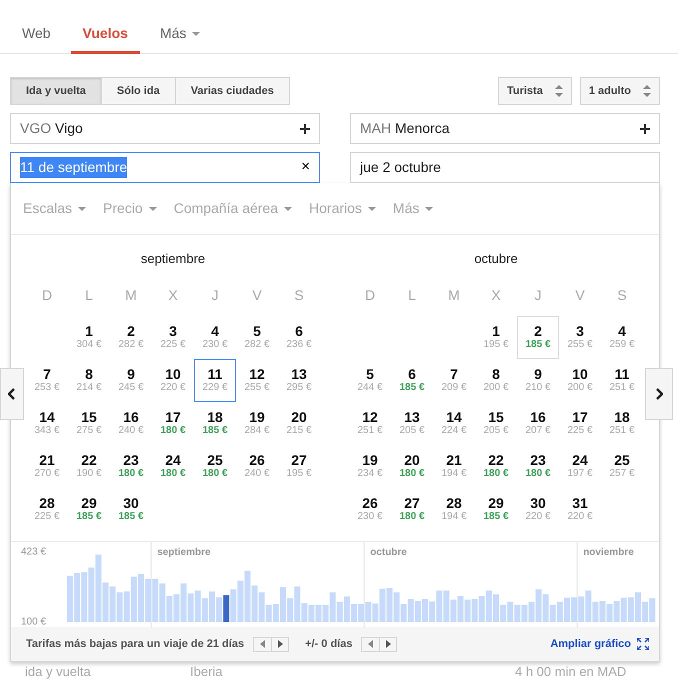  I want to click on weekday-label: S, so click(622, 295).